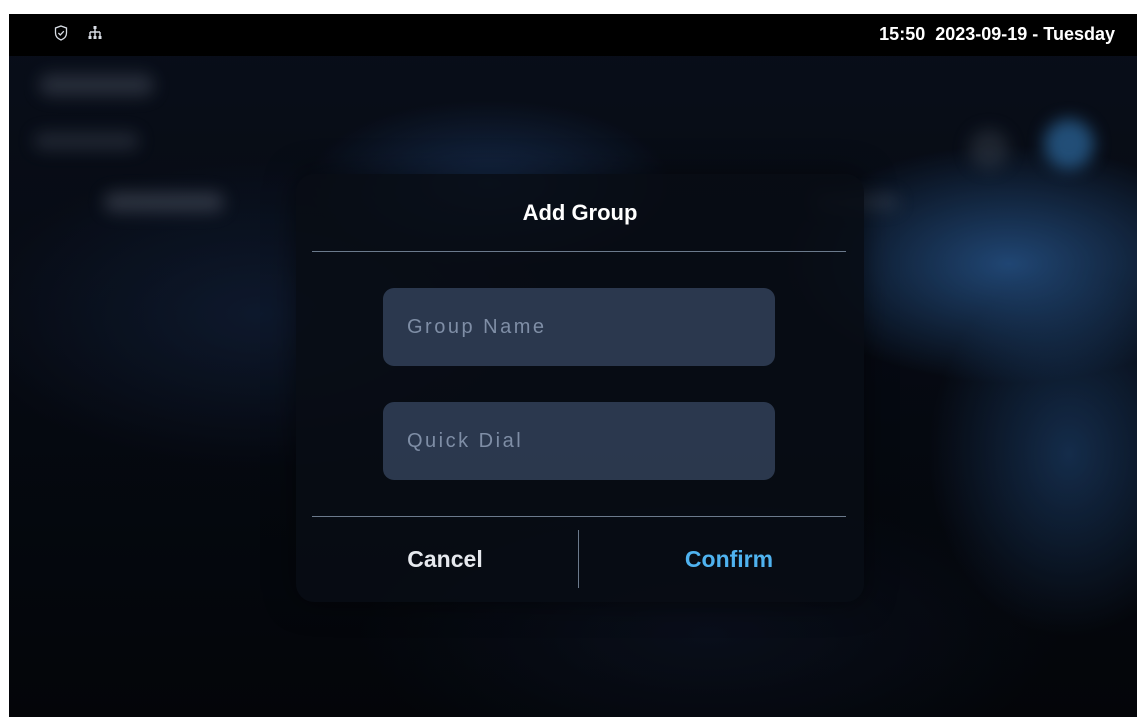 This screenshot has height=717, width=1137. I want to click on quick-dial-input, so click(579, 441).